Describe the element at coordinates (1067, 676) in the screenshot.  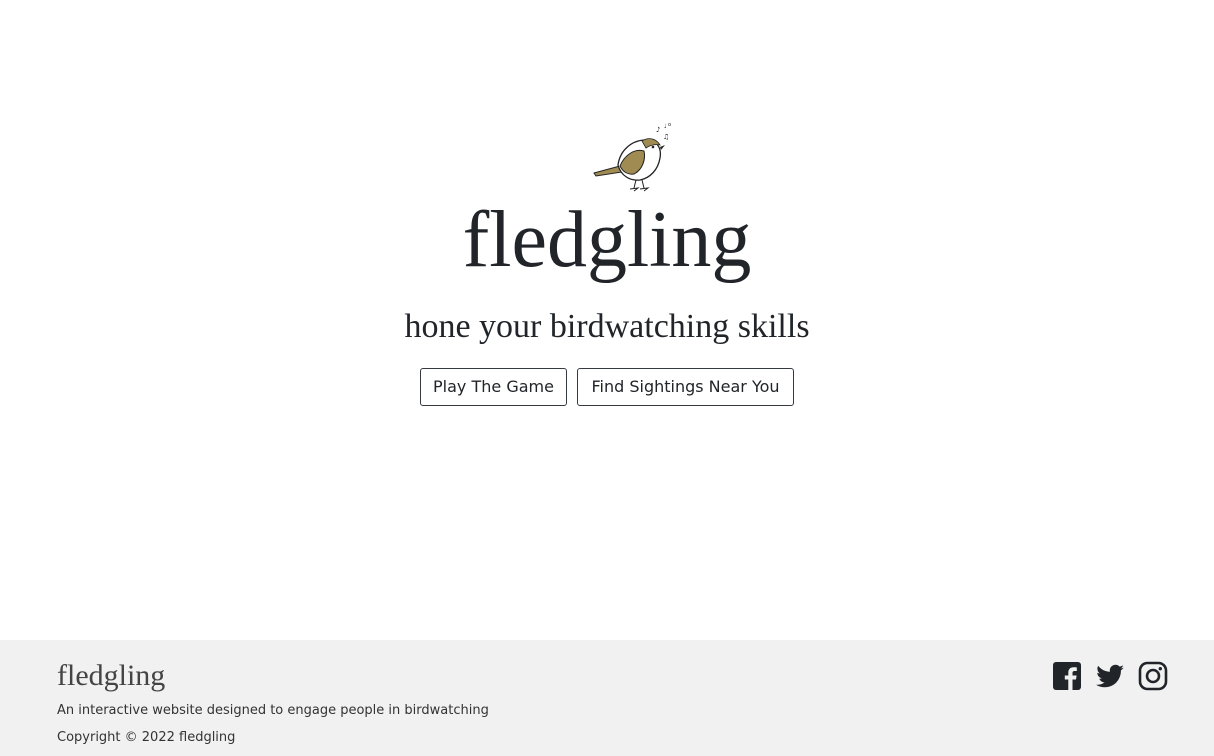
I see `facebook-icon` at that location.